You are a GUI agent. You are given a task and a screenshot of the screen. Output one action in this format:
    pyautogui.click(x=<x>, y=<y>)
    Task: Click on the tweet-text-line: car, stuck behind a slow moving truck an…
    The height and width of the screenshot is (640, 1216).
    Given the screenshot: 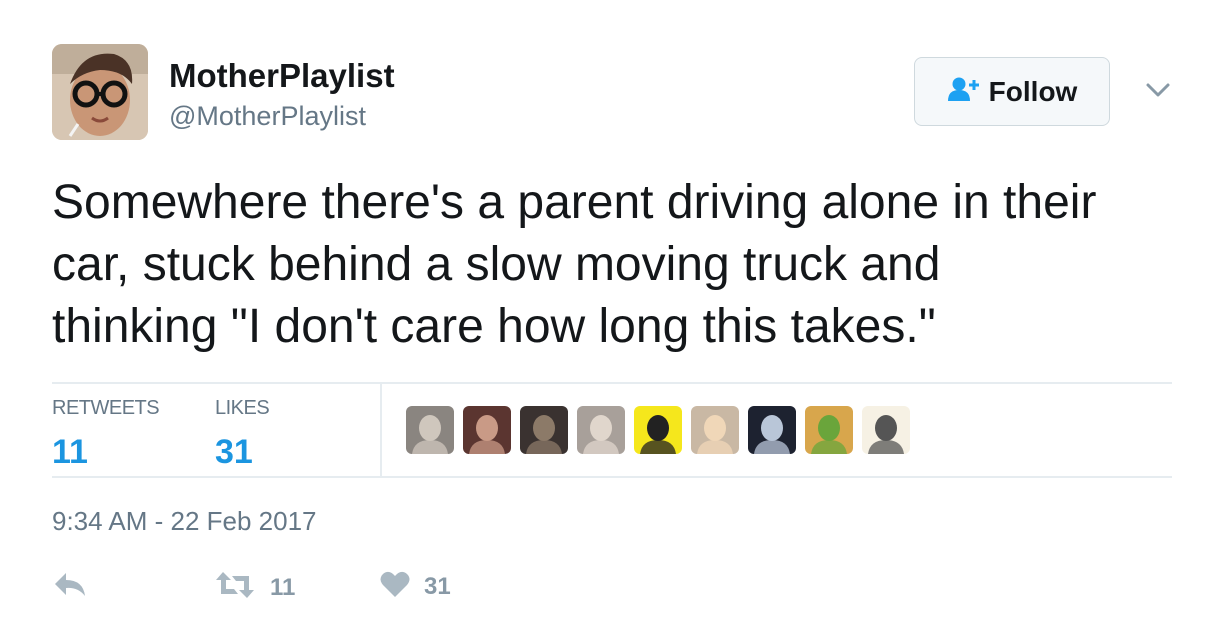 What is the action you would take?
    pyautogui.click(x=496, y=264)
    